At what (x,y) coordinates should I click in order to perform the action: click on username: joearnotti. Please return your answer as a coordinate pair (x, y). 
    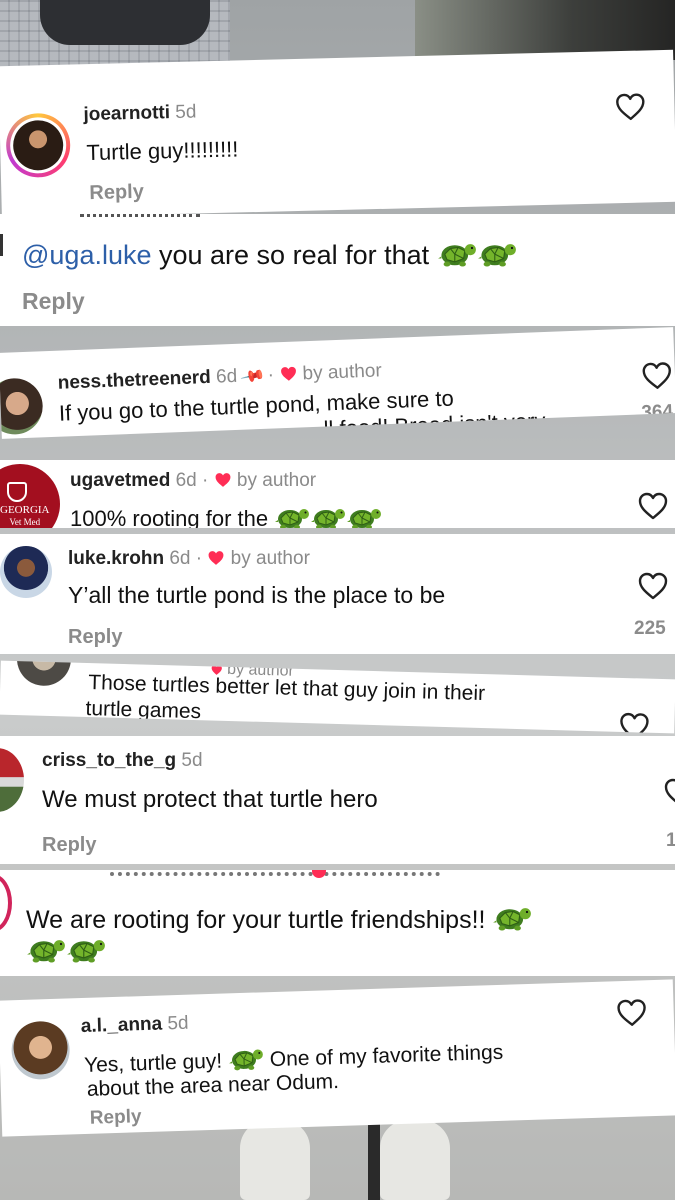
    Looking at the image, I should click on (126, 113).